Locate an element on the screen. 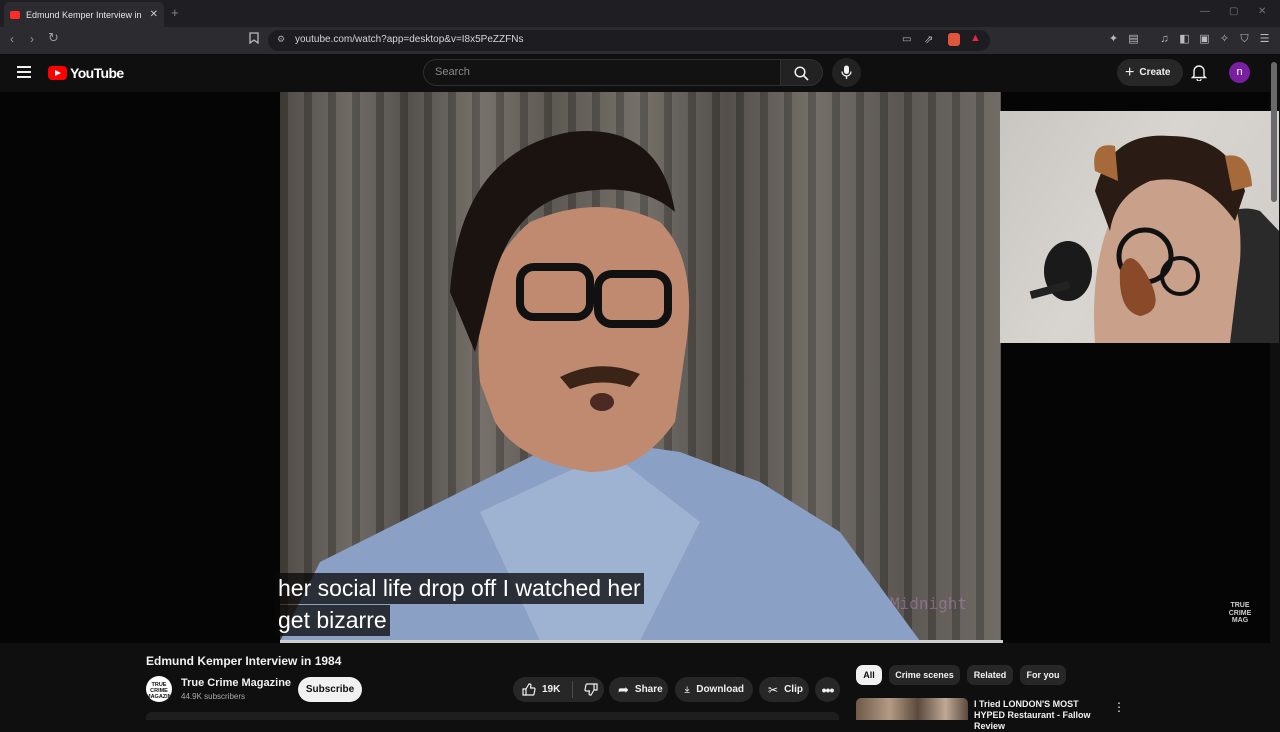 The height and width of the screenshot is (732, 1280). more-actions-button: ••• is located at coordinates (827, 689).